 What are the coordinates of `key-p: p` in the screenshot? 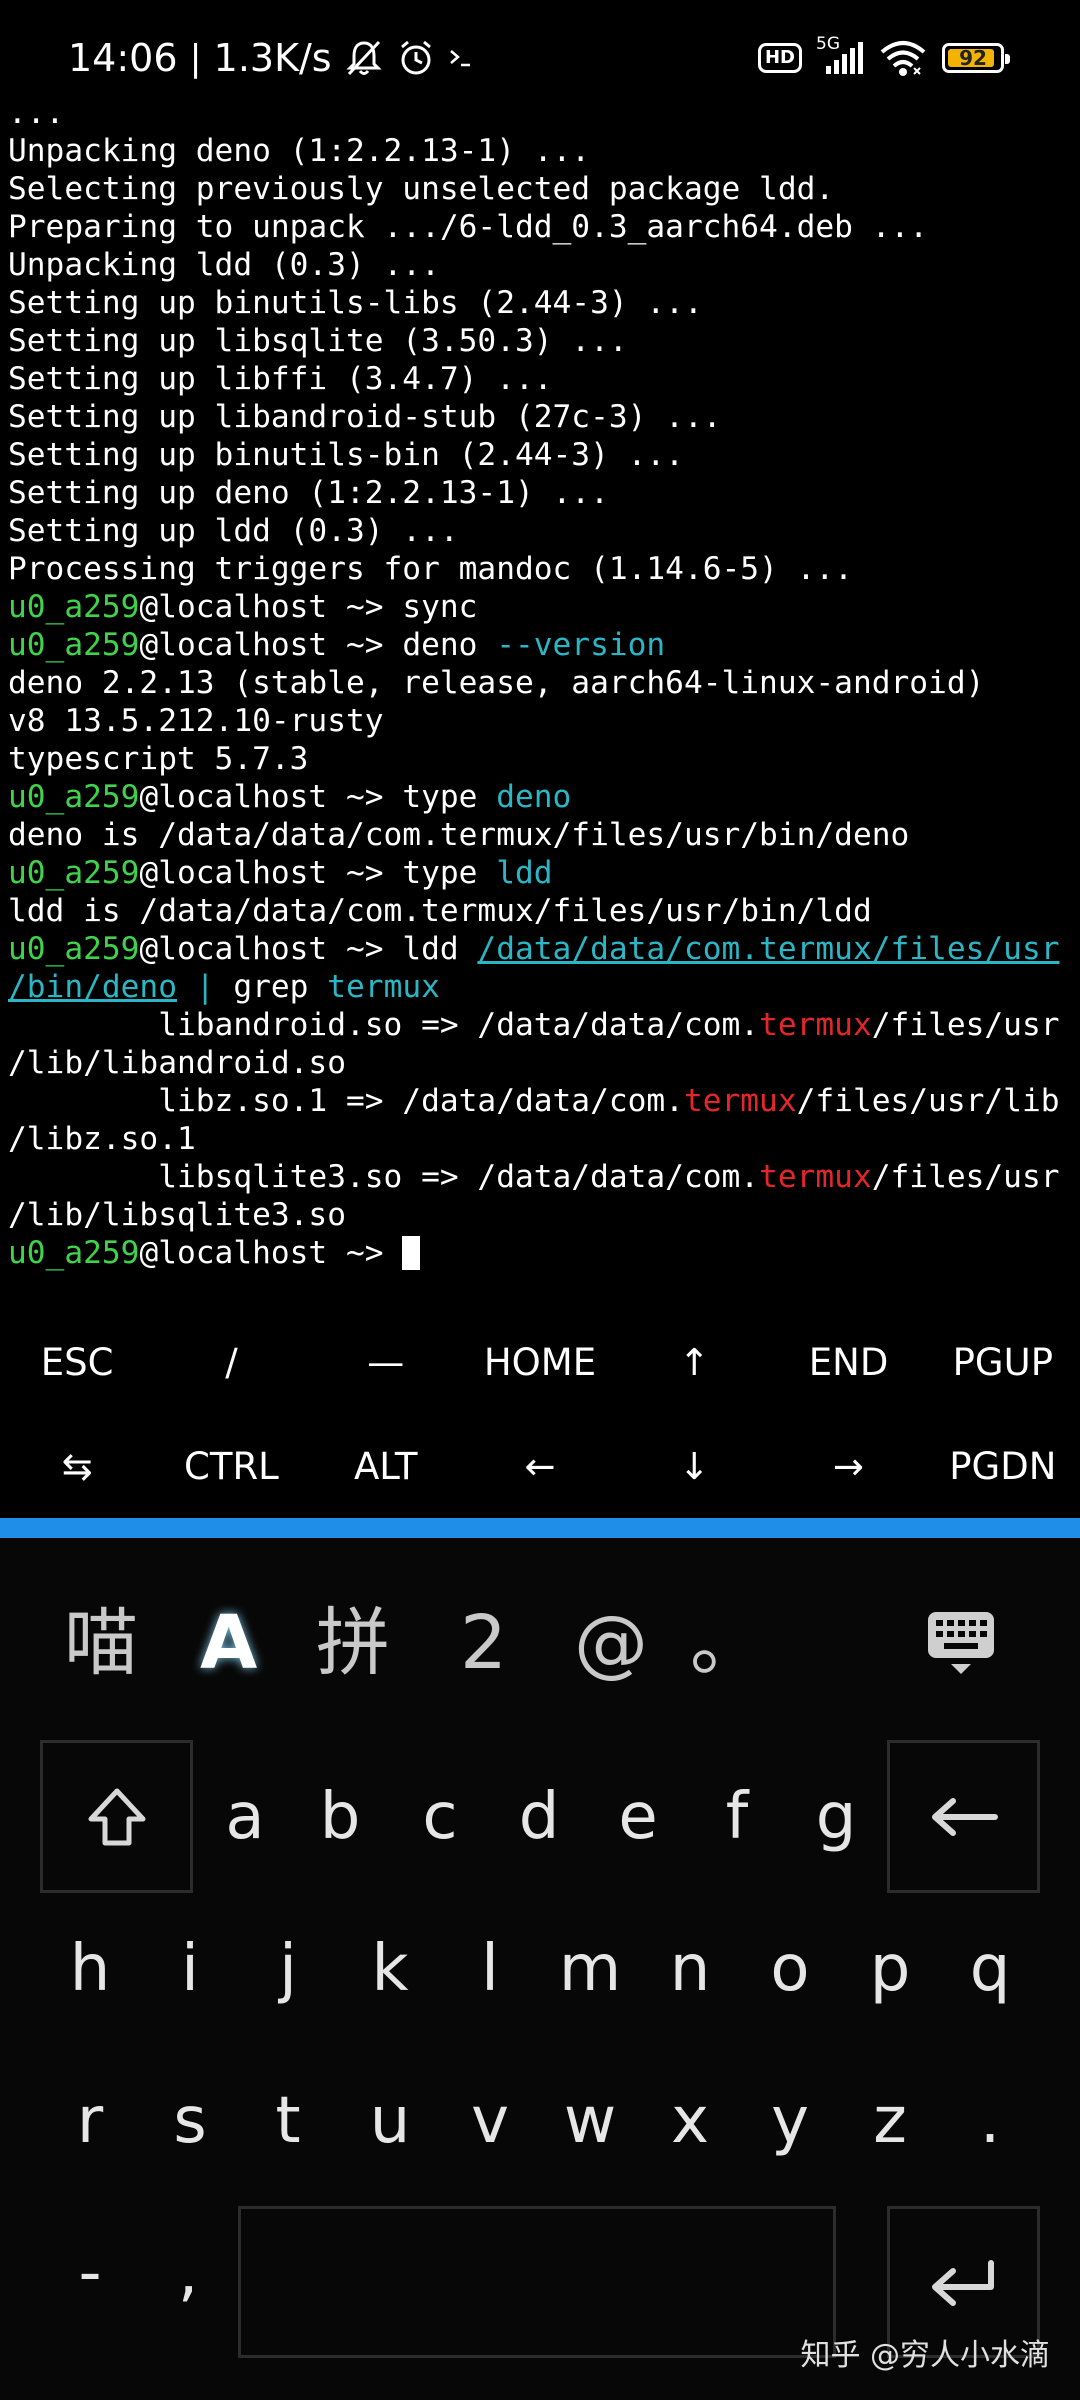 It's located at (890, 1969).